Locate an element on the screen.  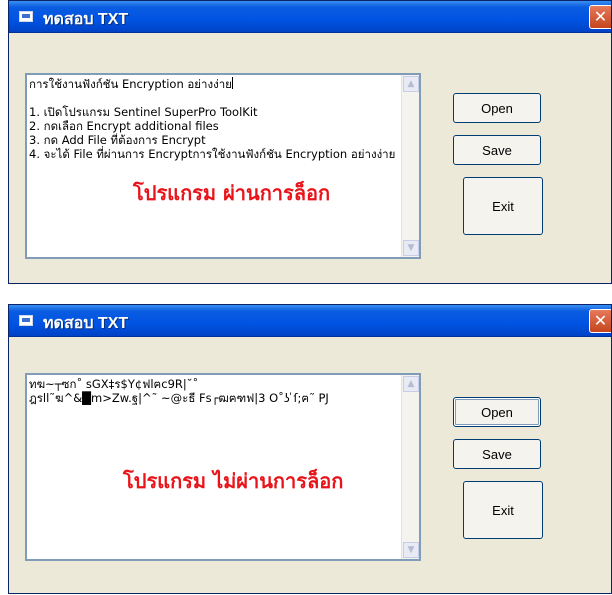
text-line: 3. กด Add File ที่ต้องการ Encrypt is located at coordinates (117, 140).